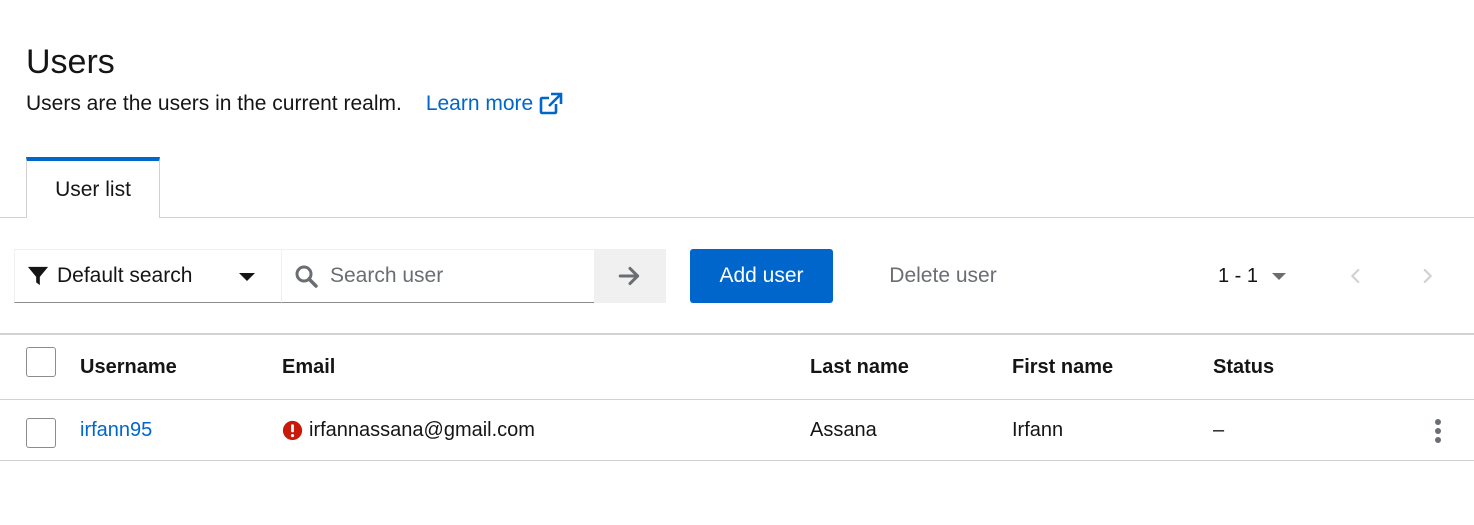 This screenshot has height=525, width=1474. I want to click on tab-bar: User list, so click(737, 188).